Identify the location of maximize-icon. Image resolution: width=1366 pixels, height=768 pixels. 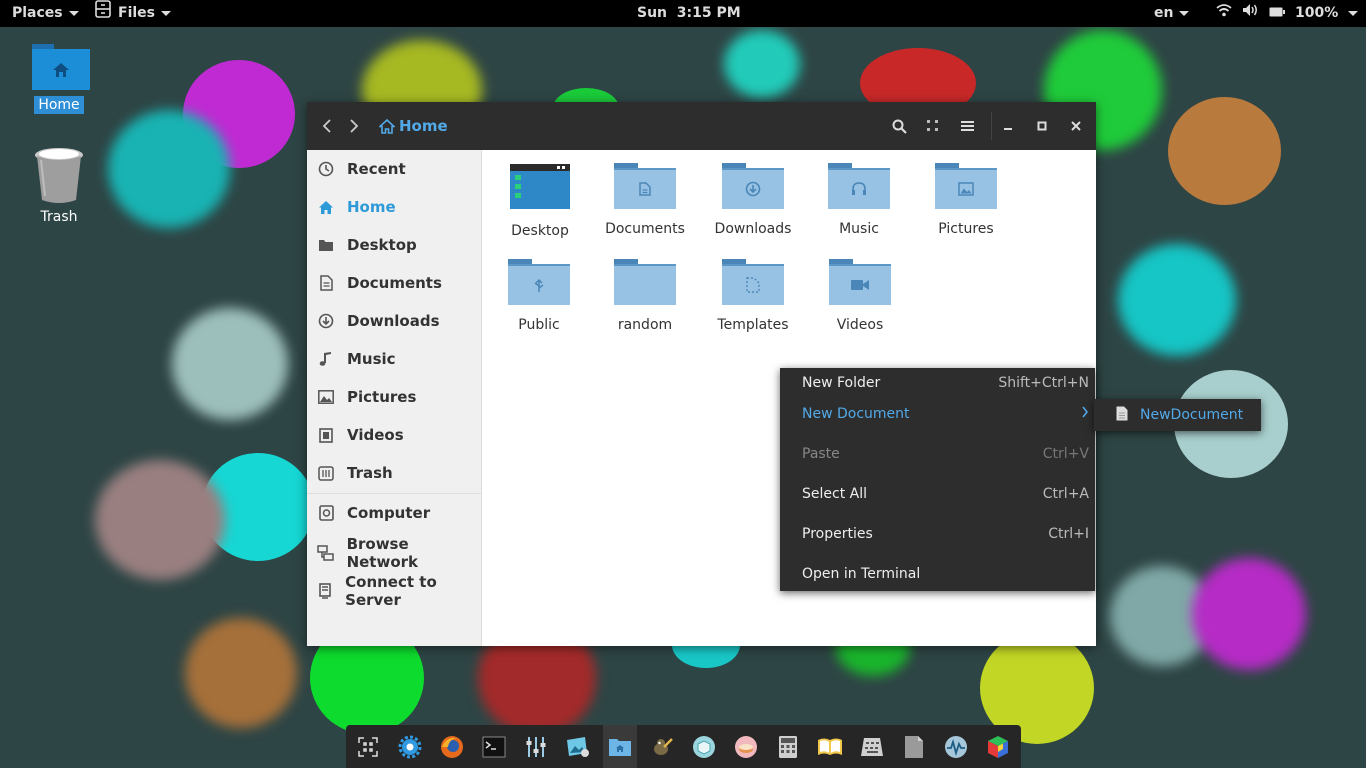
(1042, 126).